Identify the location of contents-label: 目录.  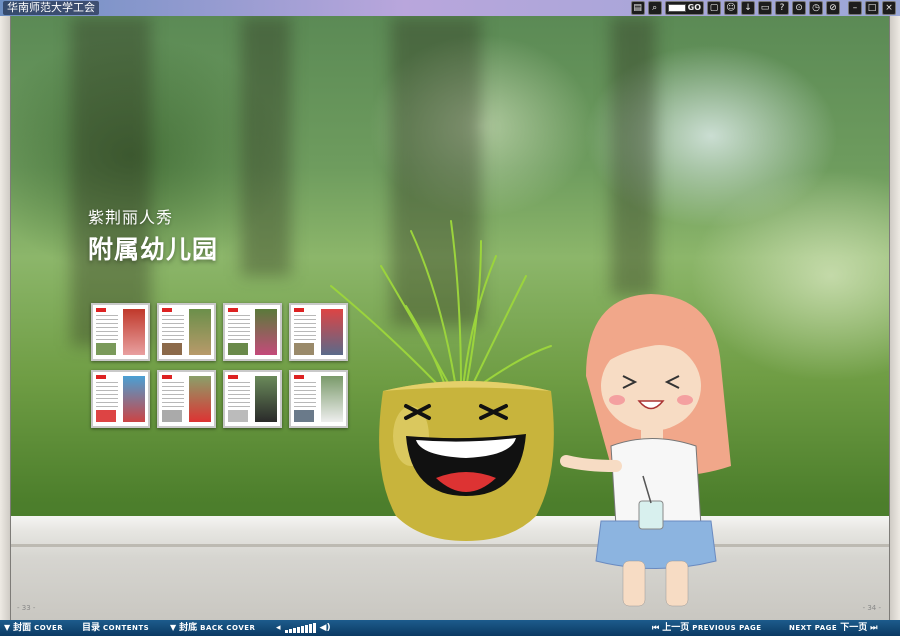
(91, 628).